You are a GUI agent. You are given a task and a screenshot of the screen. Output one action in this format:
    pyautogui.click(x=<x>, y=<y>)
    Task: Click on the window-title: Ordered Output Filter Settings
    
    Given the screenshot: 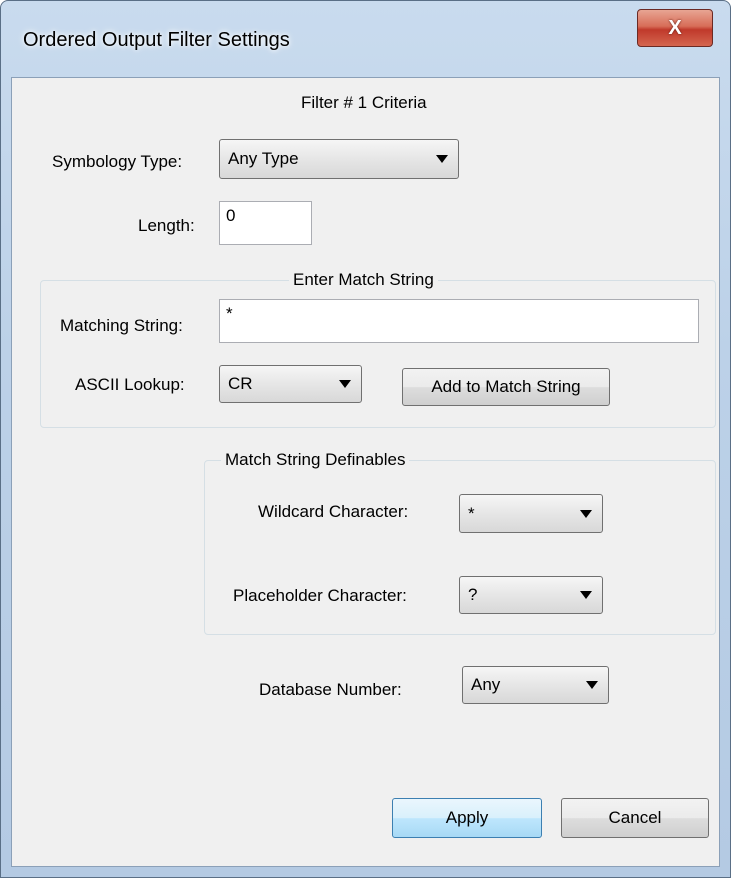 What is the action you would take?
    pyautogui.click(x=156, y=40)
    